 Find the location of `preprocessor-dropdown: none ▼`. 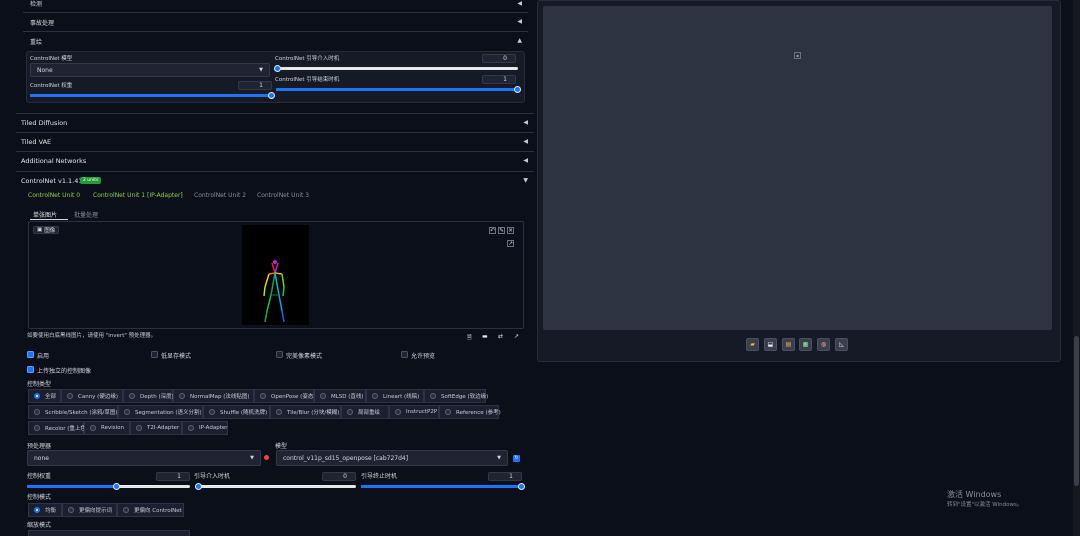

preprocessor-dropdown: none ▼ is located at coordinates (144, 458).